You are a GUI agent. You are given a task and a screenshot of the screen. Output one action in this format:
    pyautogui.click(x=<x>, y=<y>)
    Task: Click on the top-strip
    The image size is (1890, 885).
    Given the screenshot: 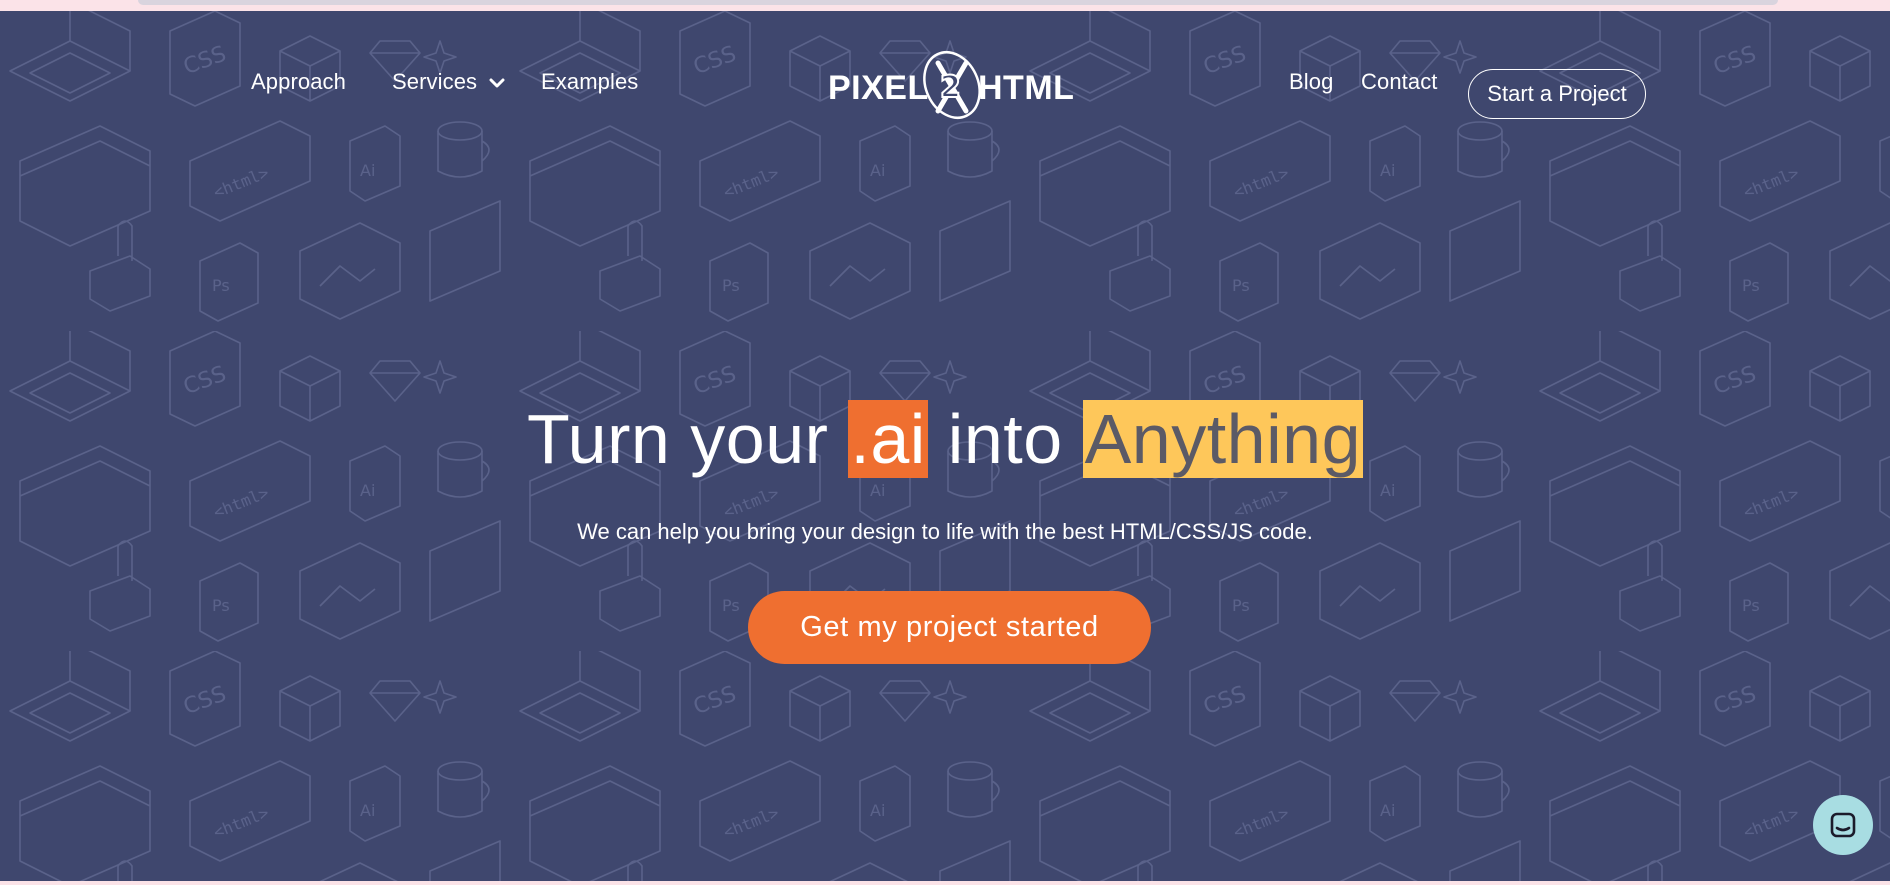 What is the action you would take?
    pyautogui.click(x=945, y=5)
    